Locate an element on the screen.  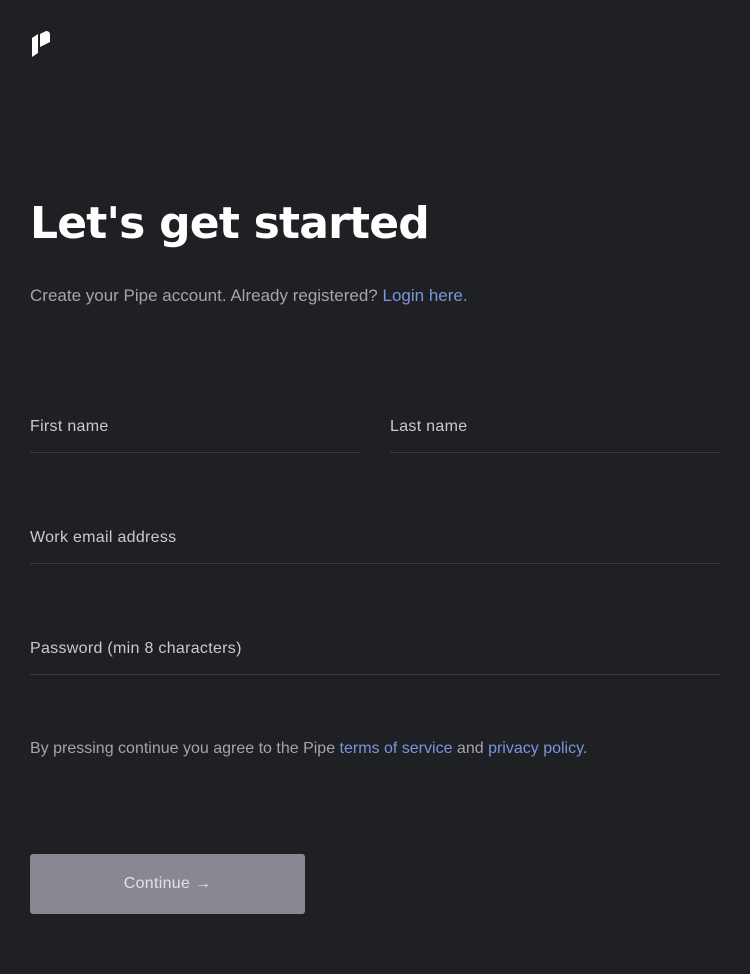
continue-button: Continue → is located at coordinates (167, 884).